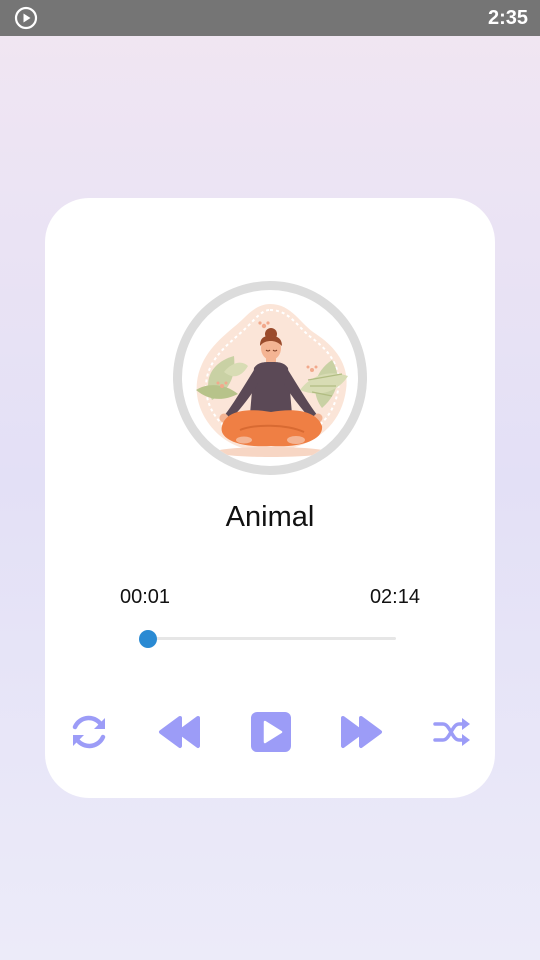  What do you see at coordinates (394, 597) in the screenshot?
I see `total-time: 02:14` at bounding box center [394, 597].